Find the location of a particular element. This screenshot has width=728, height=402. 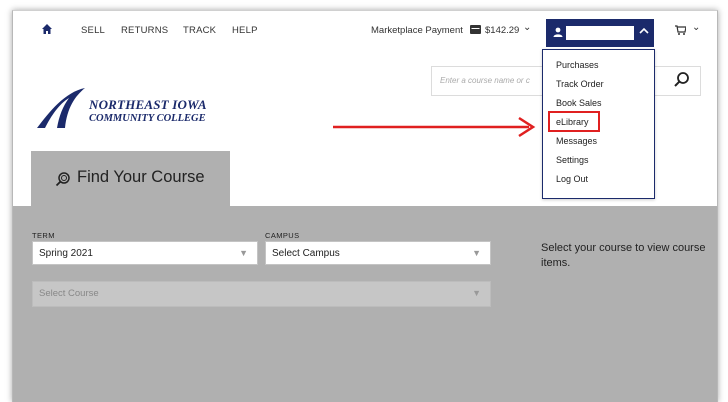

wallet-icon is located at coordinates (475, 29).